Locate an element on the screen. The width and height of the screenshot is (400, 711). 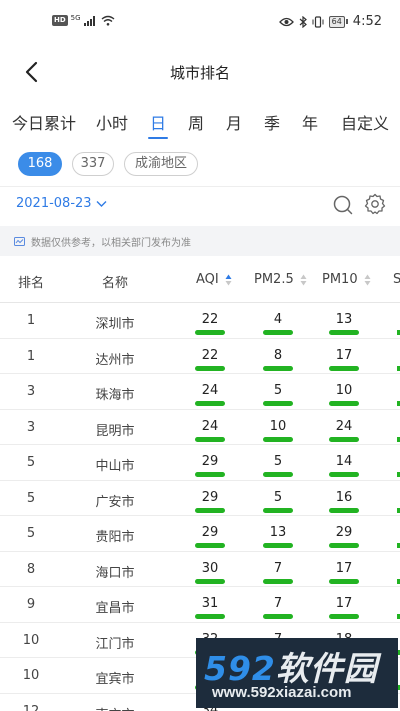
tab-season: 季 is located at coordinates (272, 122).